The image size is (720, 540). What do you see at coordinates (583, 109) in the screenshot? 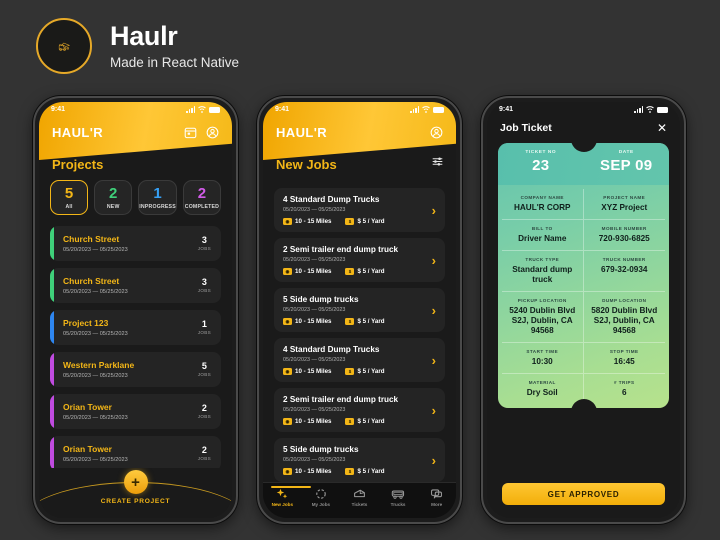
I see `status-bar: 9:41` at bounding box center [583, 109].